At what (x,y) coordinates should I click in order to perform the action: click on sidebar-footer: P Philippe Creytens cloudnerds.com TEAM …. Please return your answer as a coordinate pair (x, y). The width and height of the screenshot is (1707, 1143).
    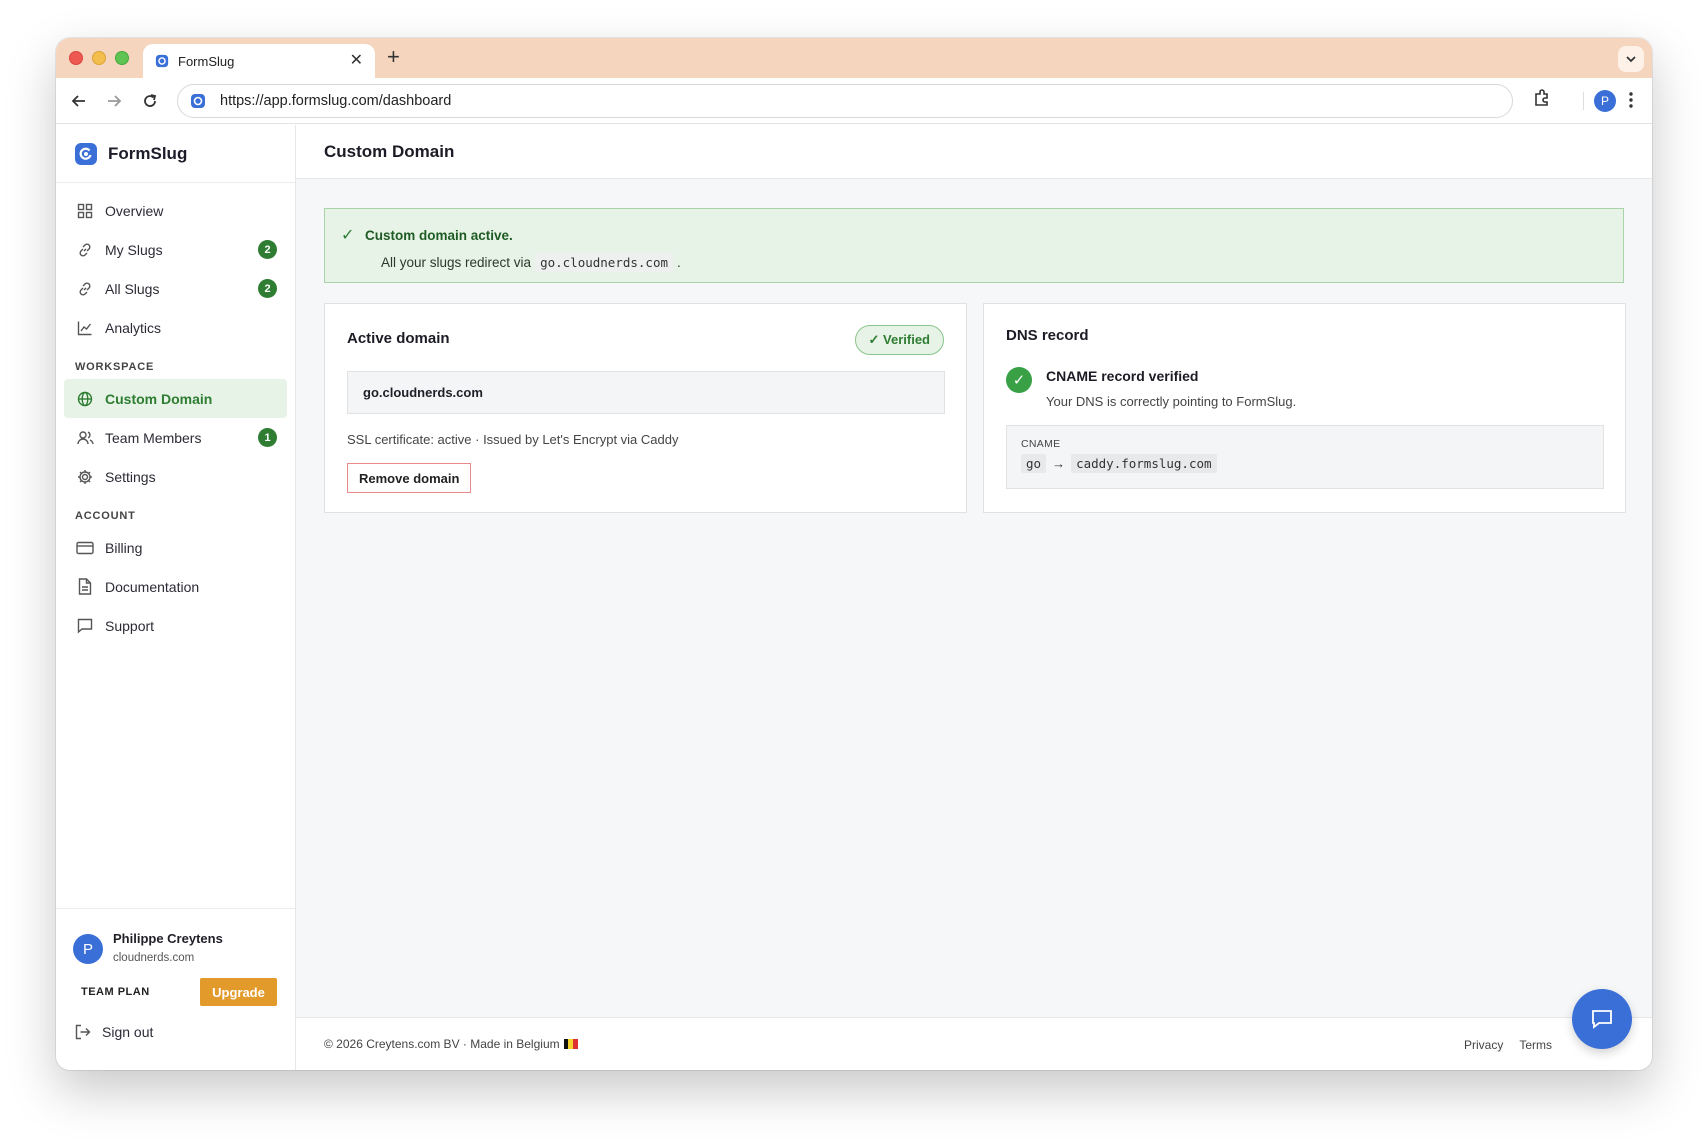
    Looking at the image, I should click on (175, 989).